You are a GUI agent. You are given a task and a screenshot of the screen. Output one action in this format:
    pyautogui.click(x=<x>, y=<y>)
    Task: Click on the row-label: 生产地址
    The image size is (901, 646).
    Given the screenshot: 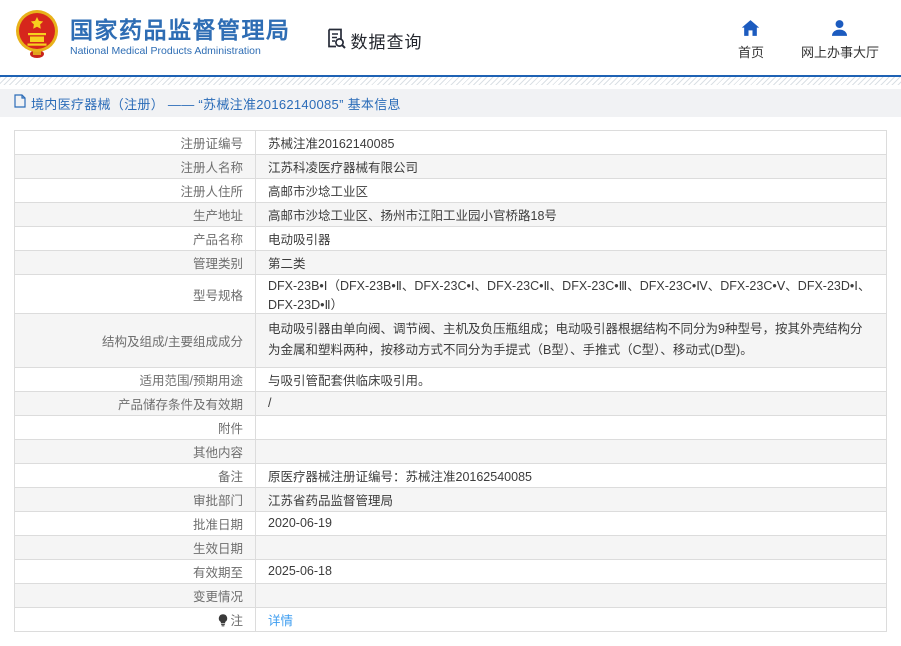 What is the action you would take?
    pyautogui.click(x=135, y=214)
    